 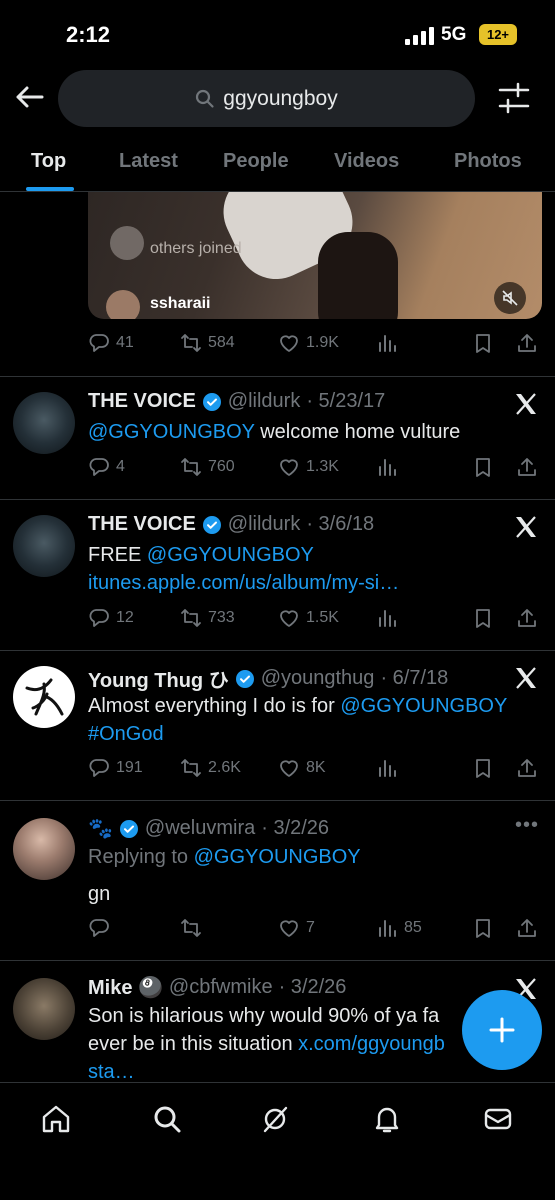 I want to click on reply-button: 12, so click(x=111, y=618).